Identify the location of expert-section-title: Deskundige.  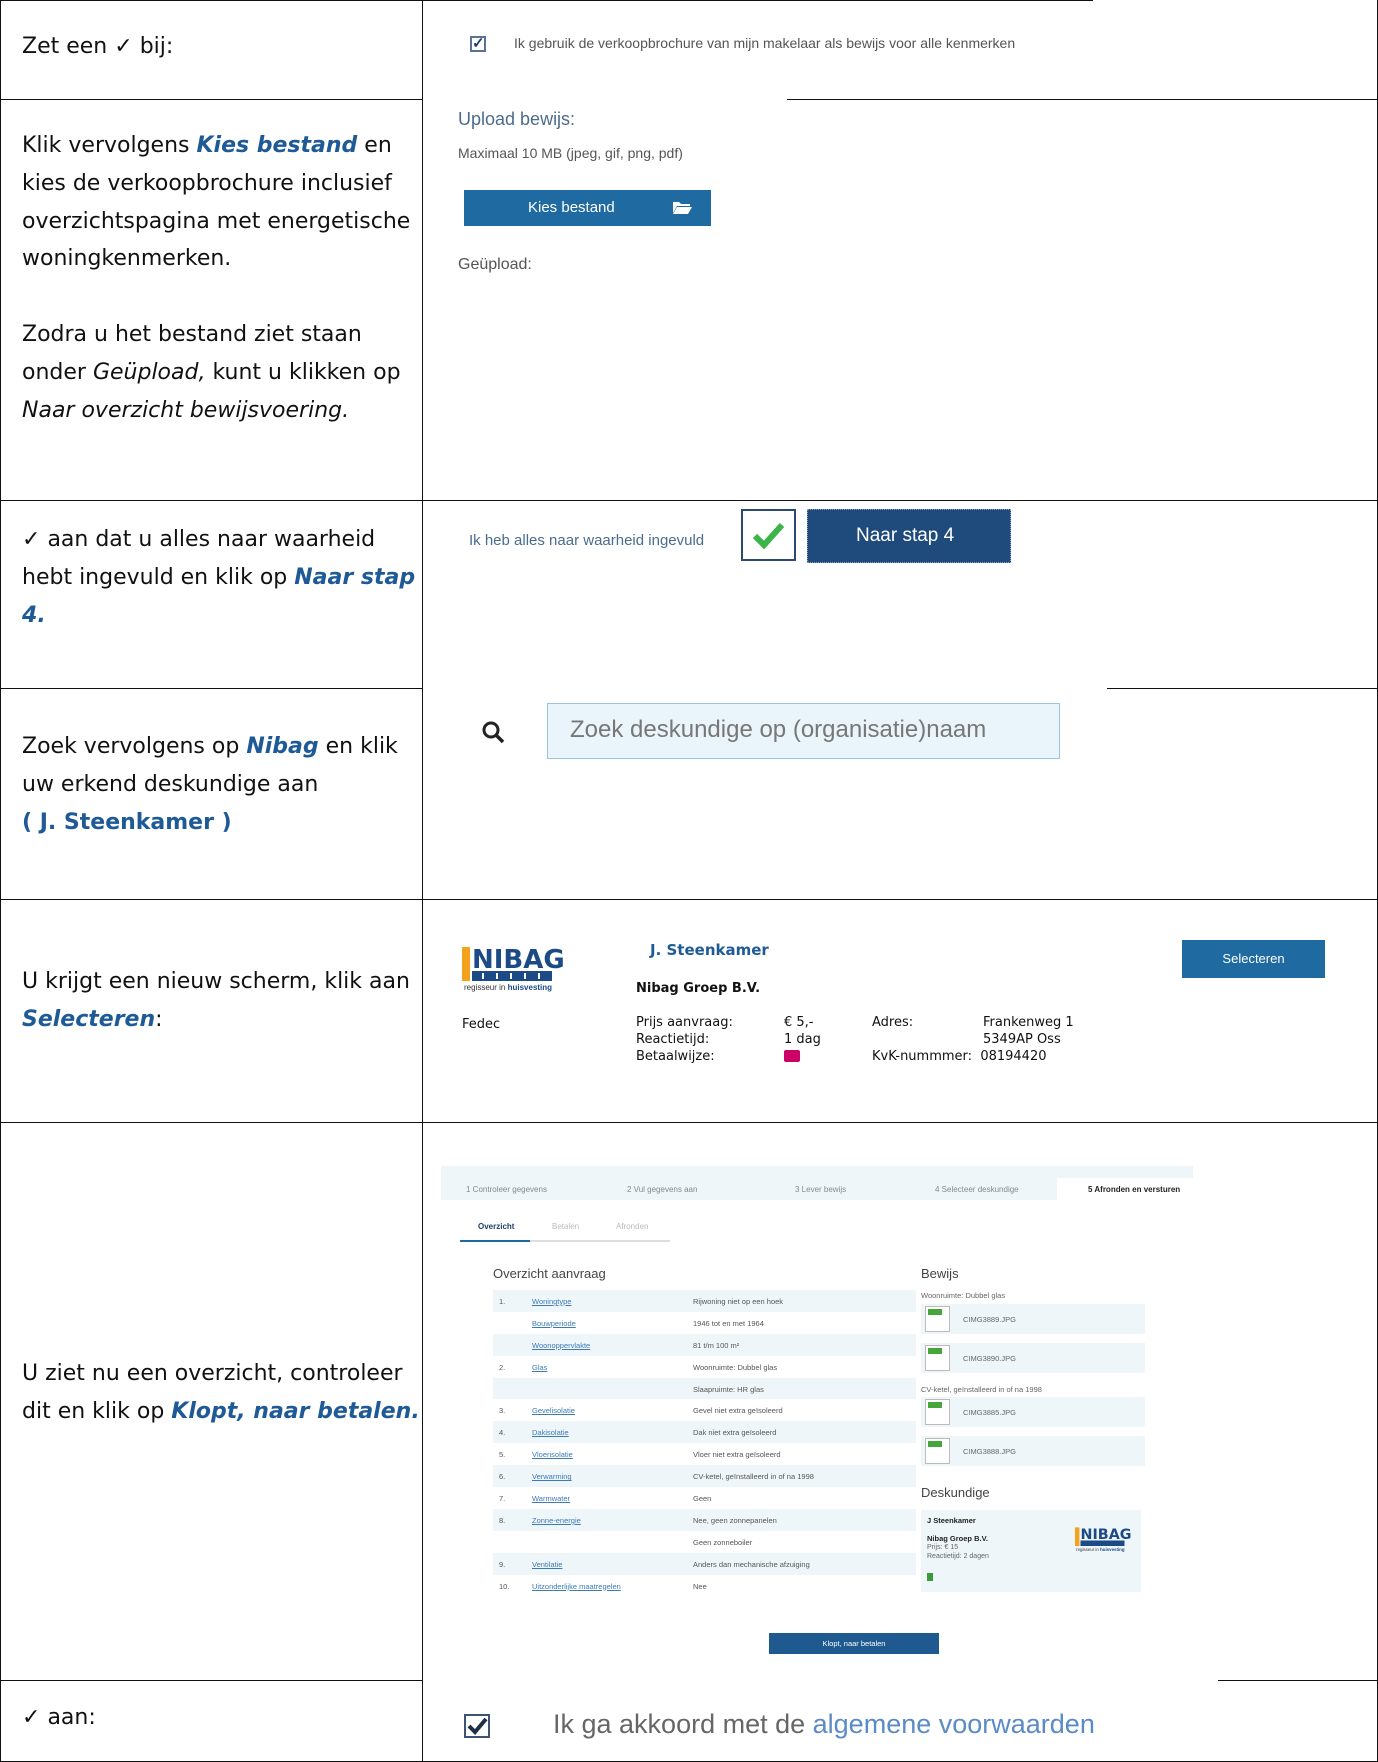
(955, 1492).